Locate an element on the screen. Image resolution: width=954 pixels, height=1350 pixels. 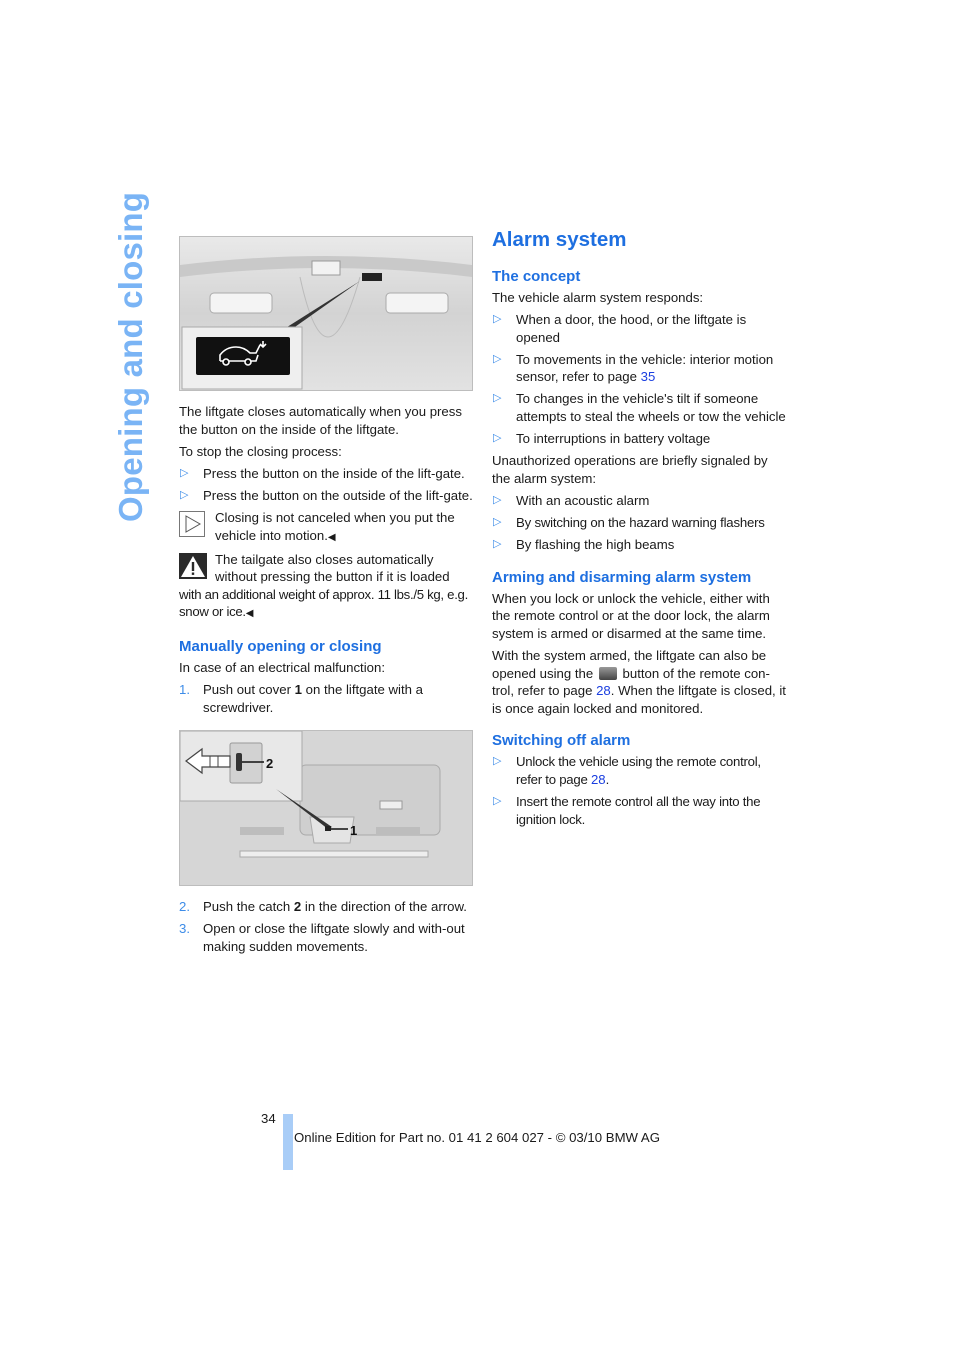
footer-accent-bar is located at coordinates (288, 1142).